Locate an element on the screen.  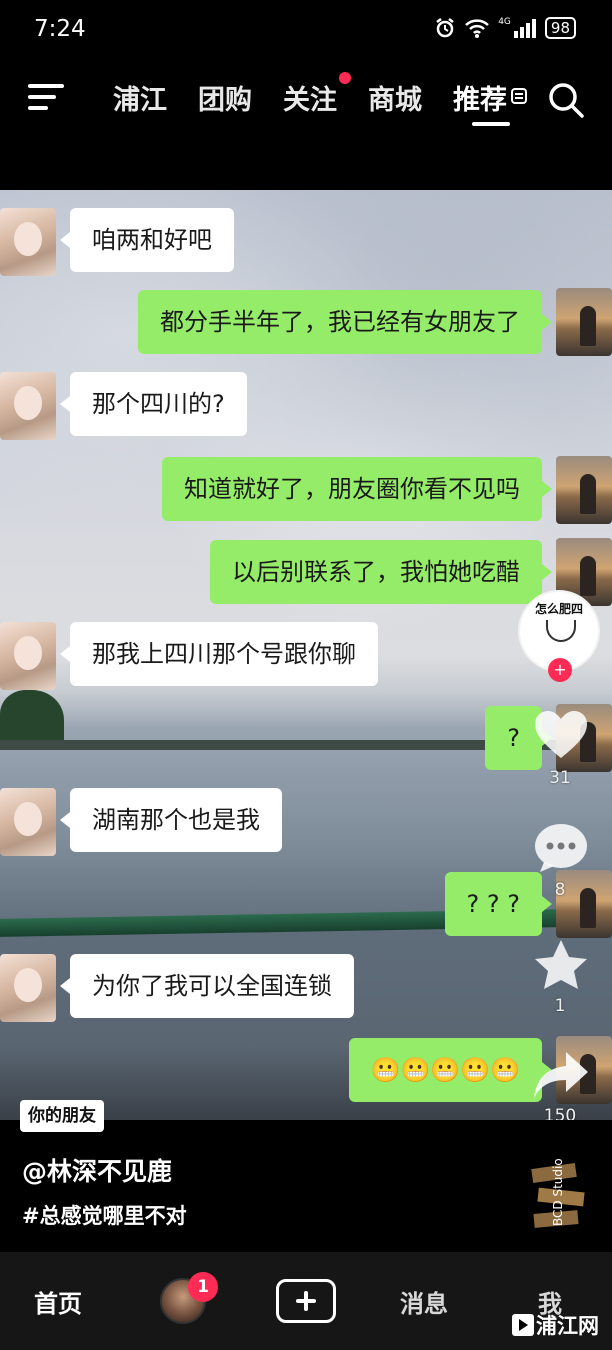
music-label: BCD Studio is located at coordinates (558, 1192).